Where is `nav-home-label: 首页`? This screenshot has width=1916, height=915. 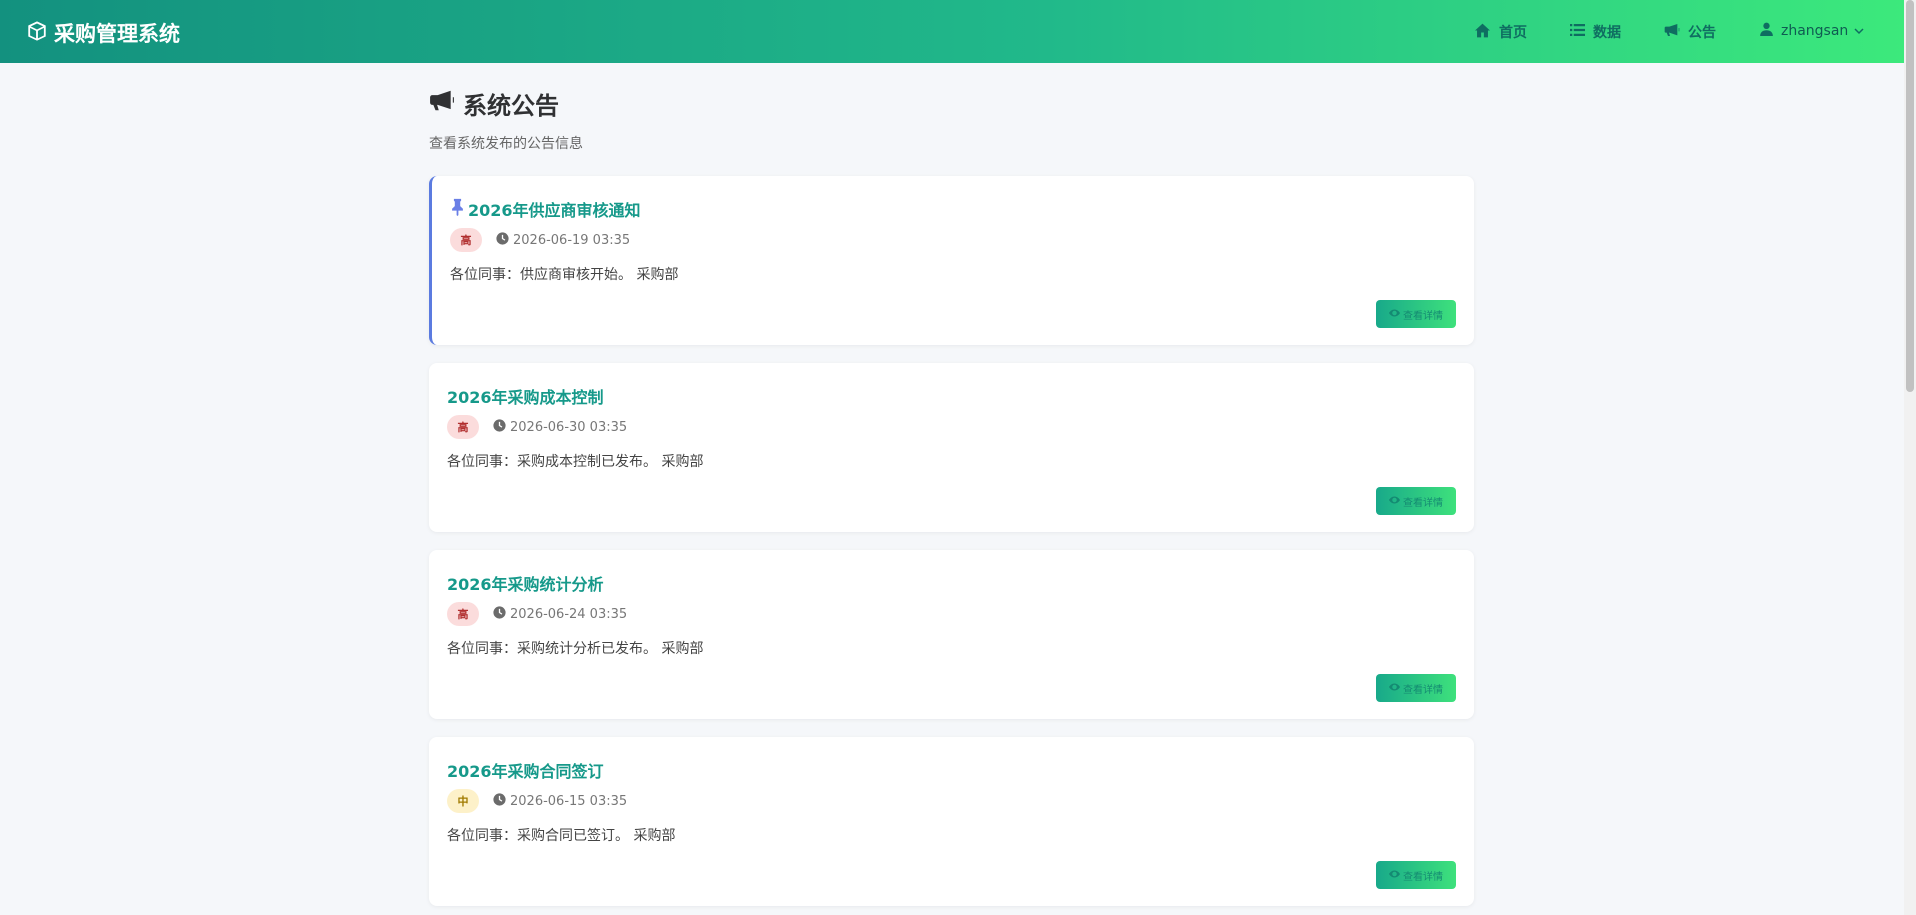
nav-home-label: 首页 is located at coordinates (1513, 33).